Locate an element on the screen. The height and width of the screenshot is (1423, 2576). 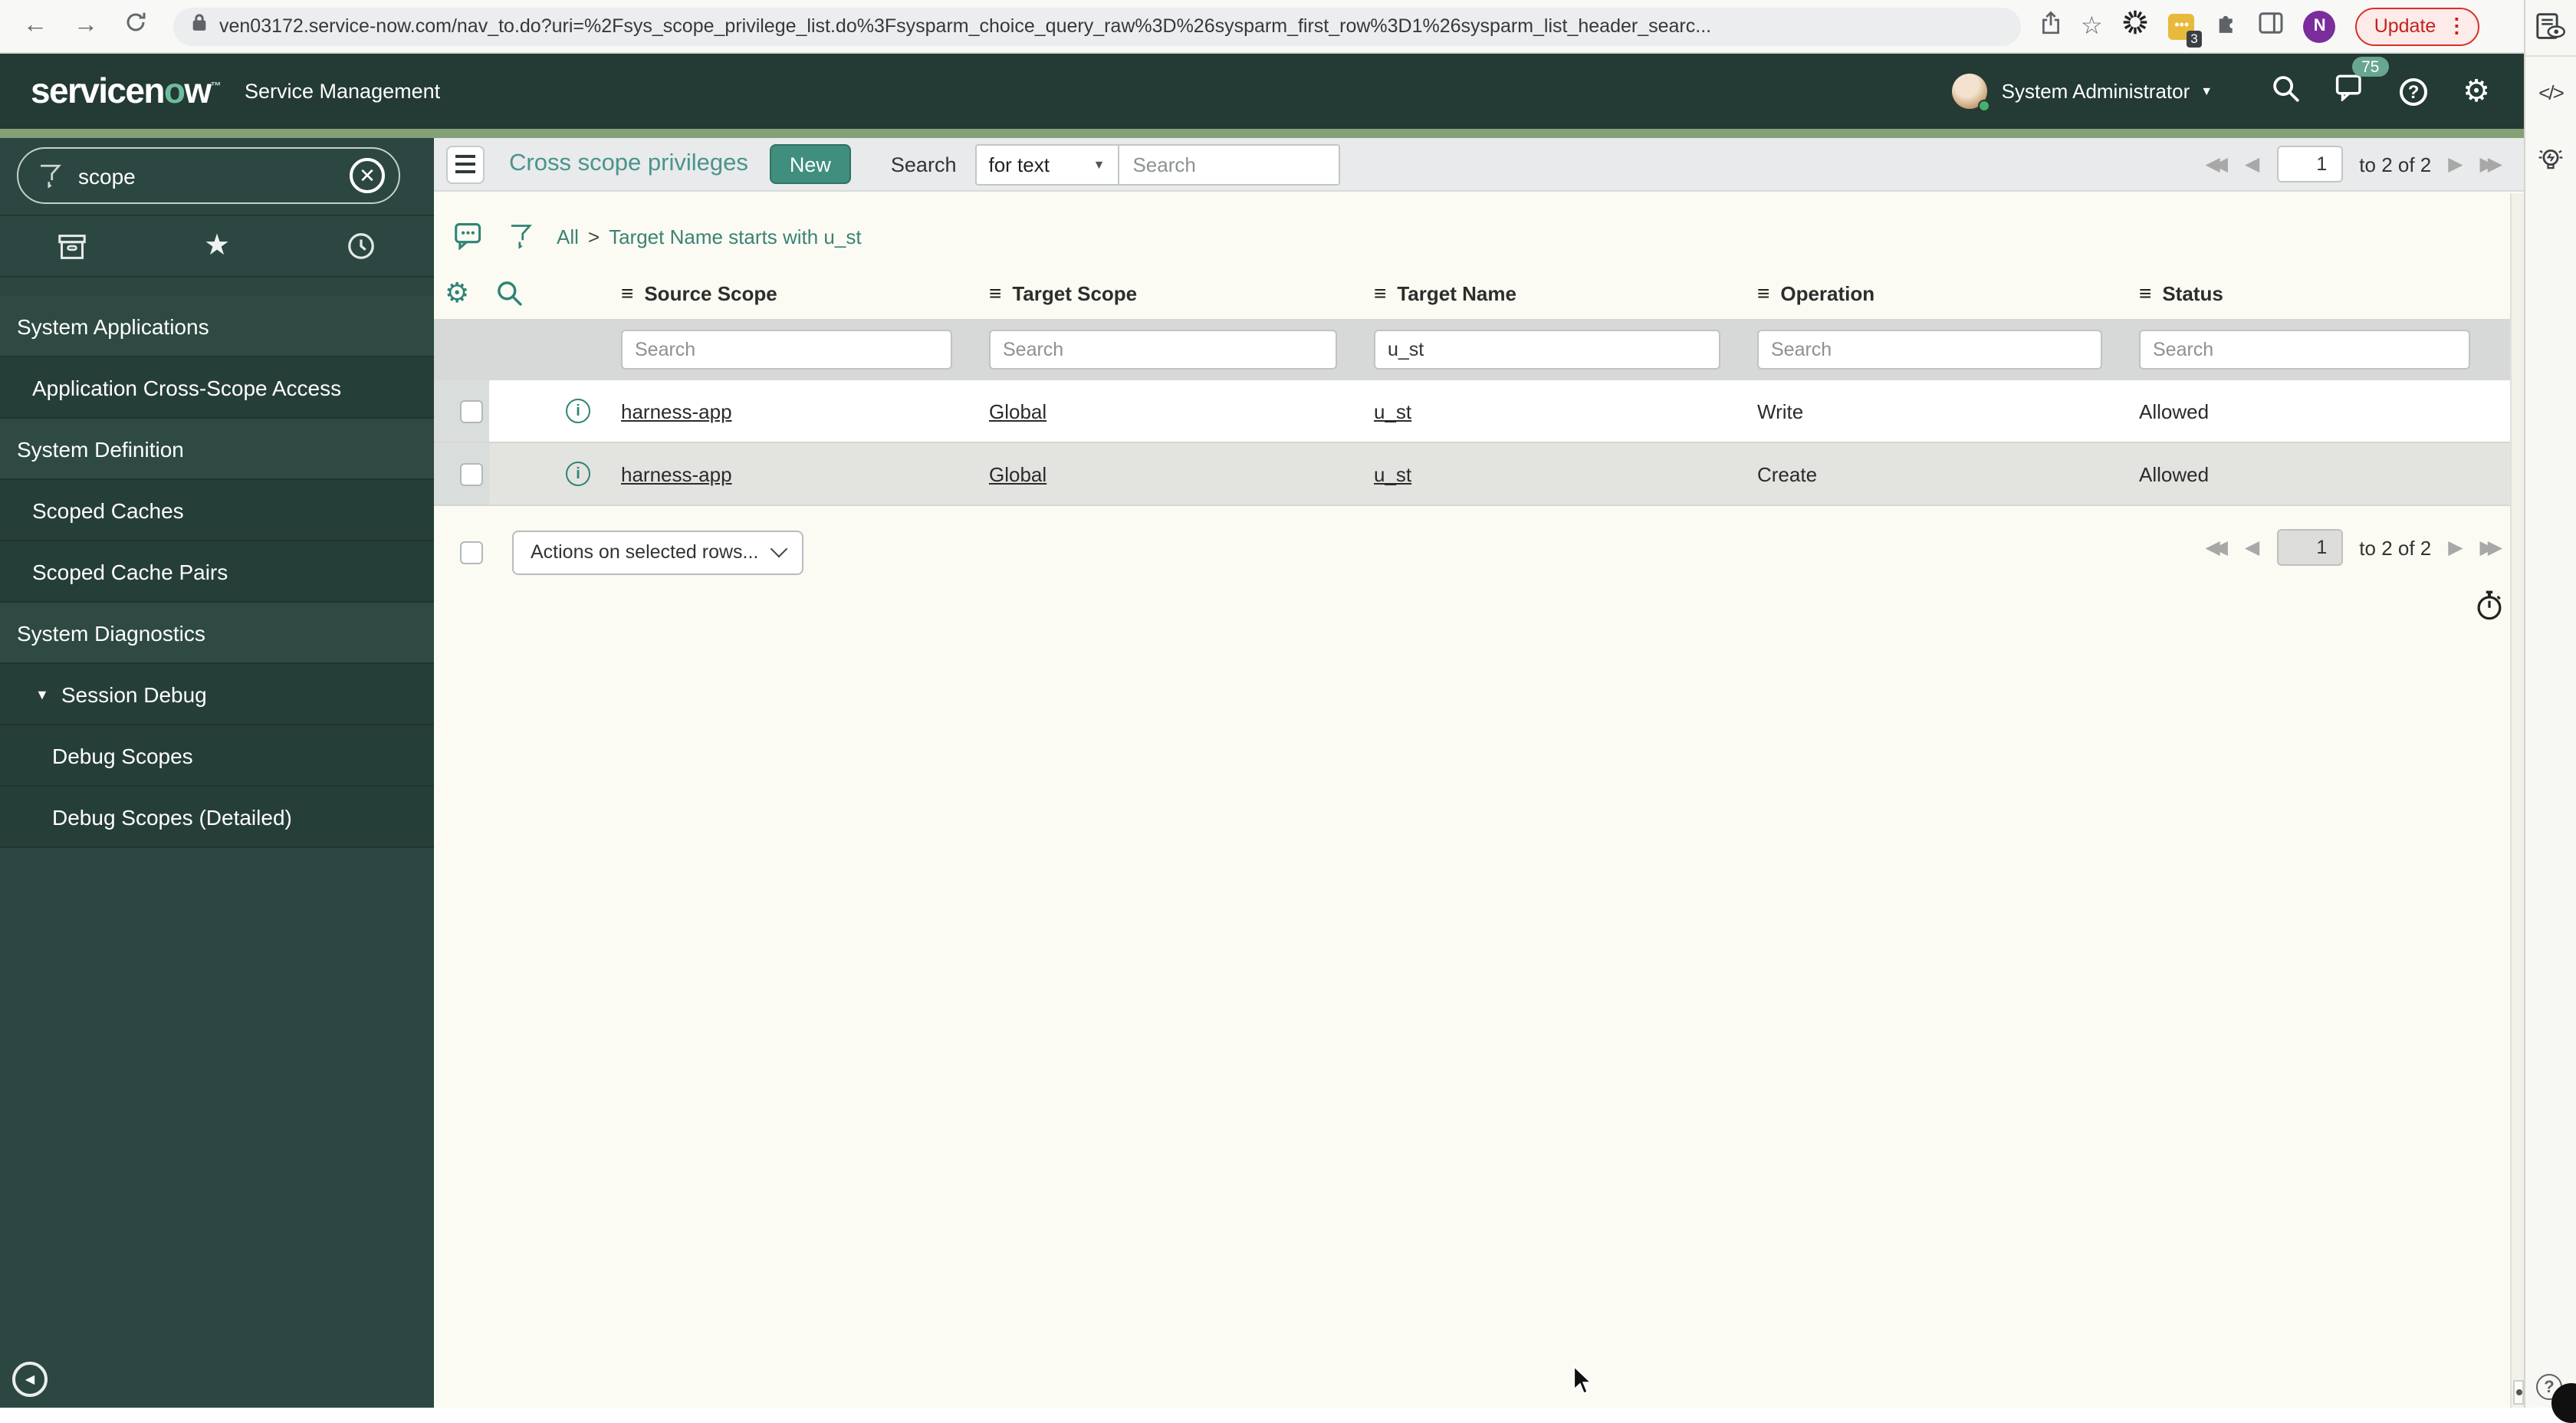
tab-favorites: ★ is located at coordinates (218, 246).